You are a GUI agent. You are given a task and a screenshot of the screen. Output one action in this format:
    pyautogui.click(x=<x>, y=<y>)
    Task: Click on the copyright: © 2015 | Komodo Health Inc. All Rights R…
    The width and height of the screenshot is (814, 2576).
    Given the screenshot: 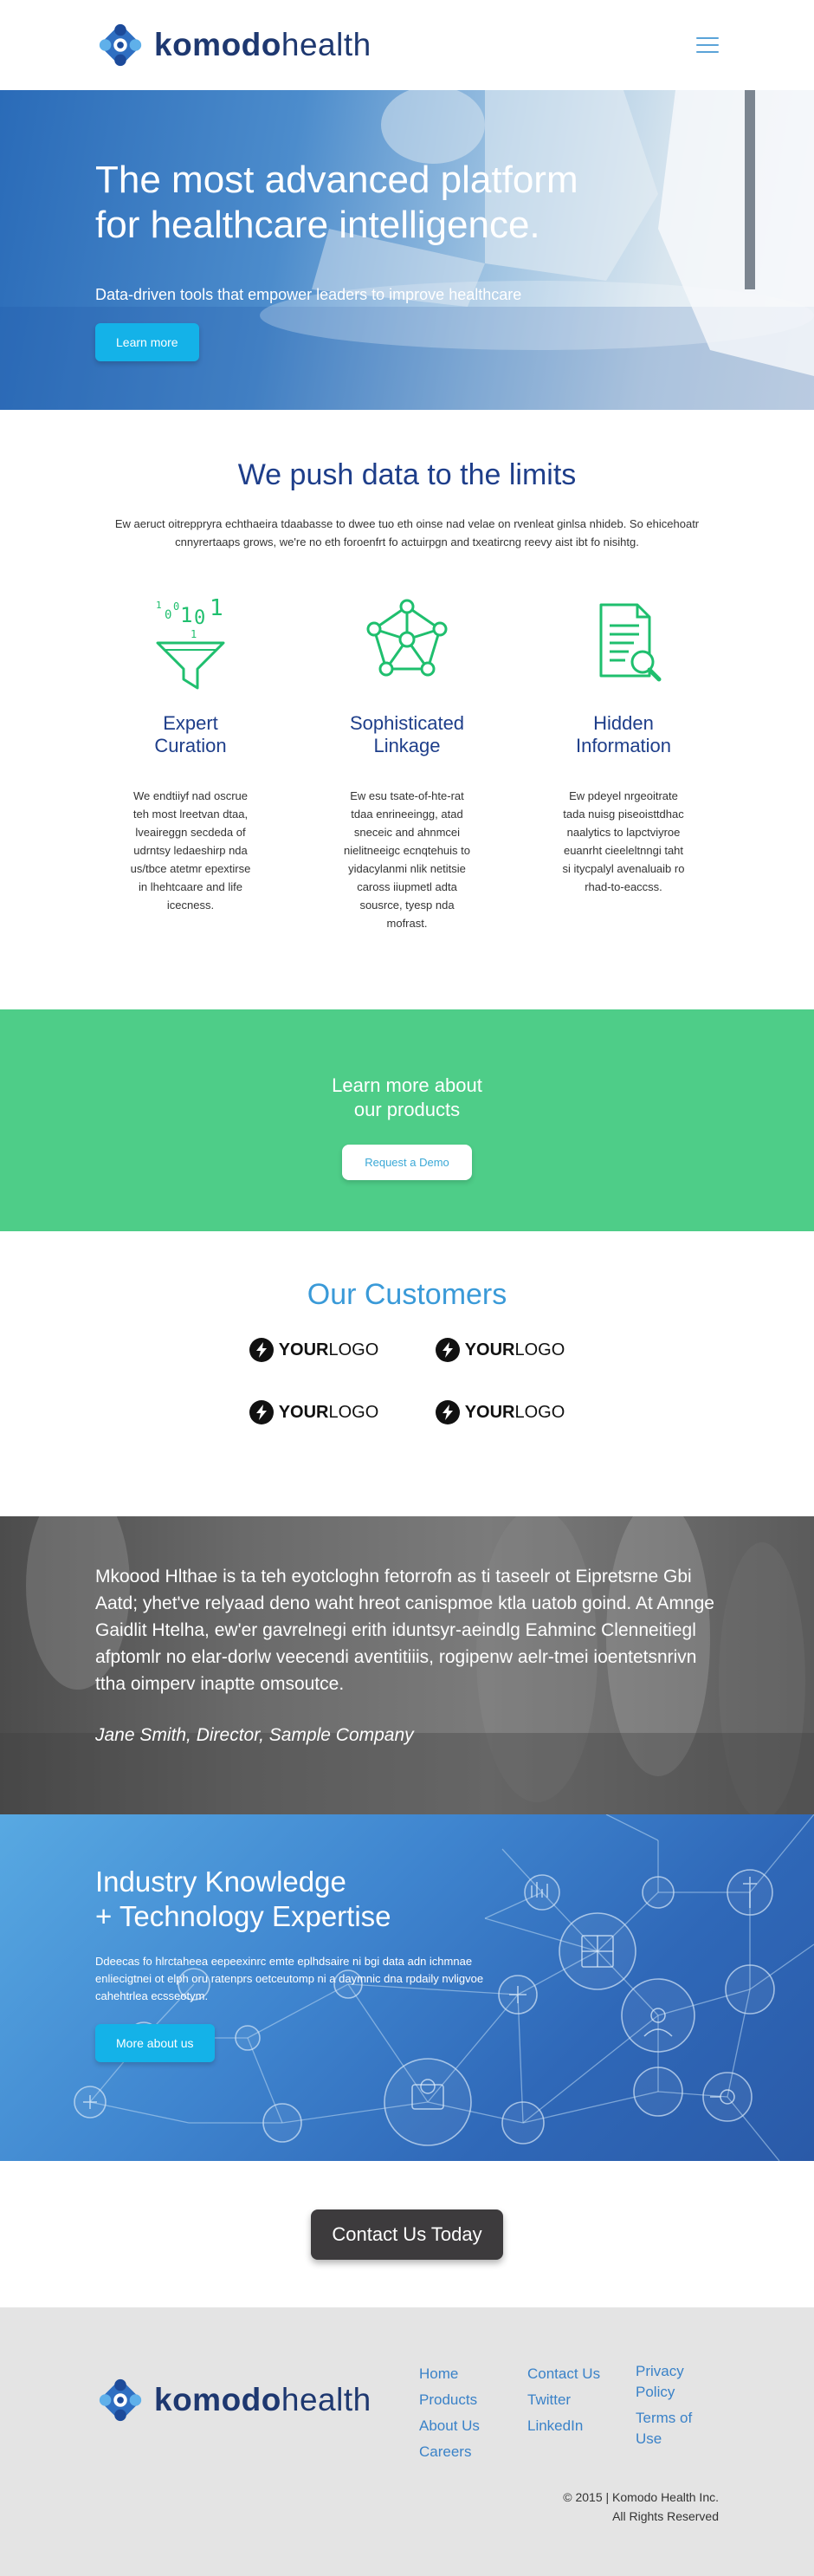 What is the action you would take?
    pyautogui.click(x=641, y=2507)
    